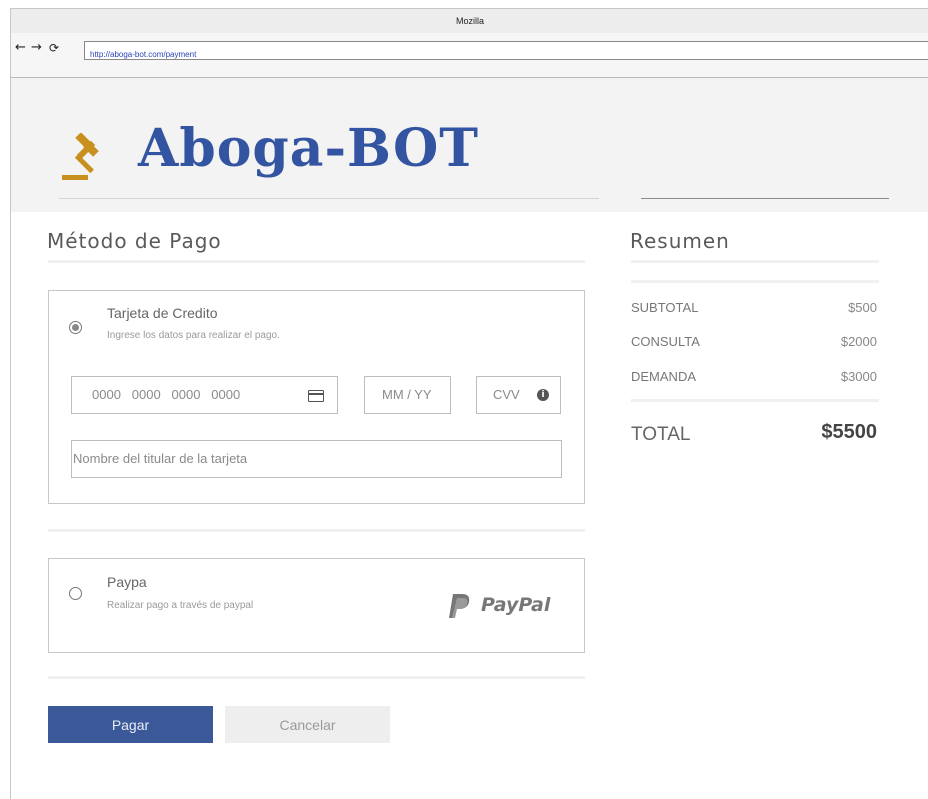 Image resolution: width=928 pixels, height=799 pixels. What do you see at coordinates (516, 605) in the screenshot?
I see `paypal-logo-text: PayPal` at bounding box center [516, 605].